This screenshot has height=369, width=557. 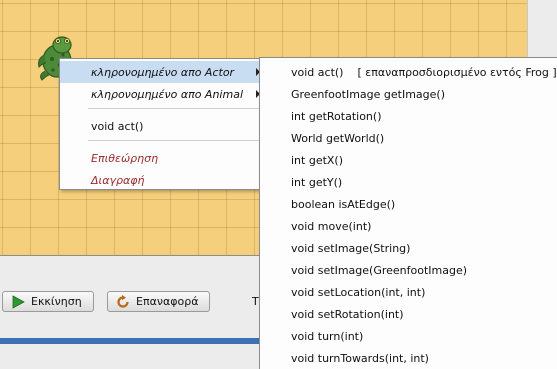 I want to click on submenu-item-get-x: int getX(), so click(x=408, y=160).